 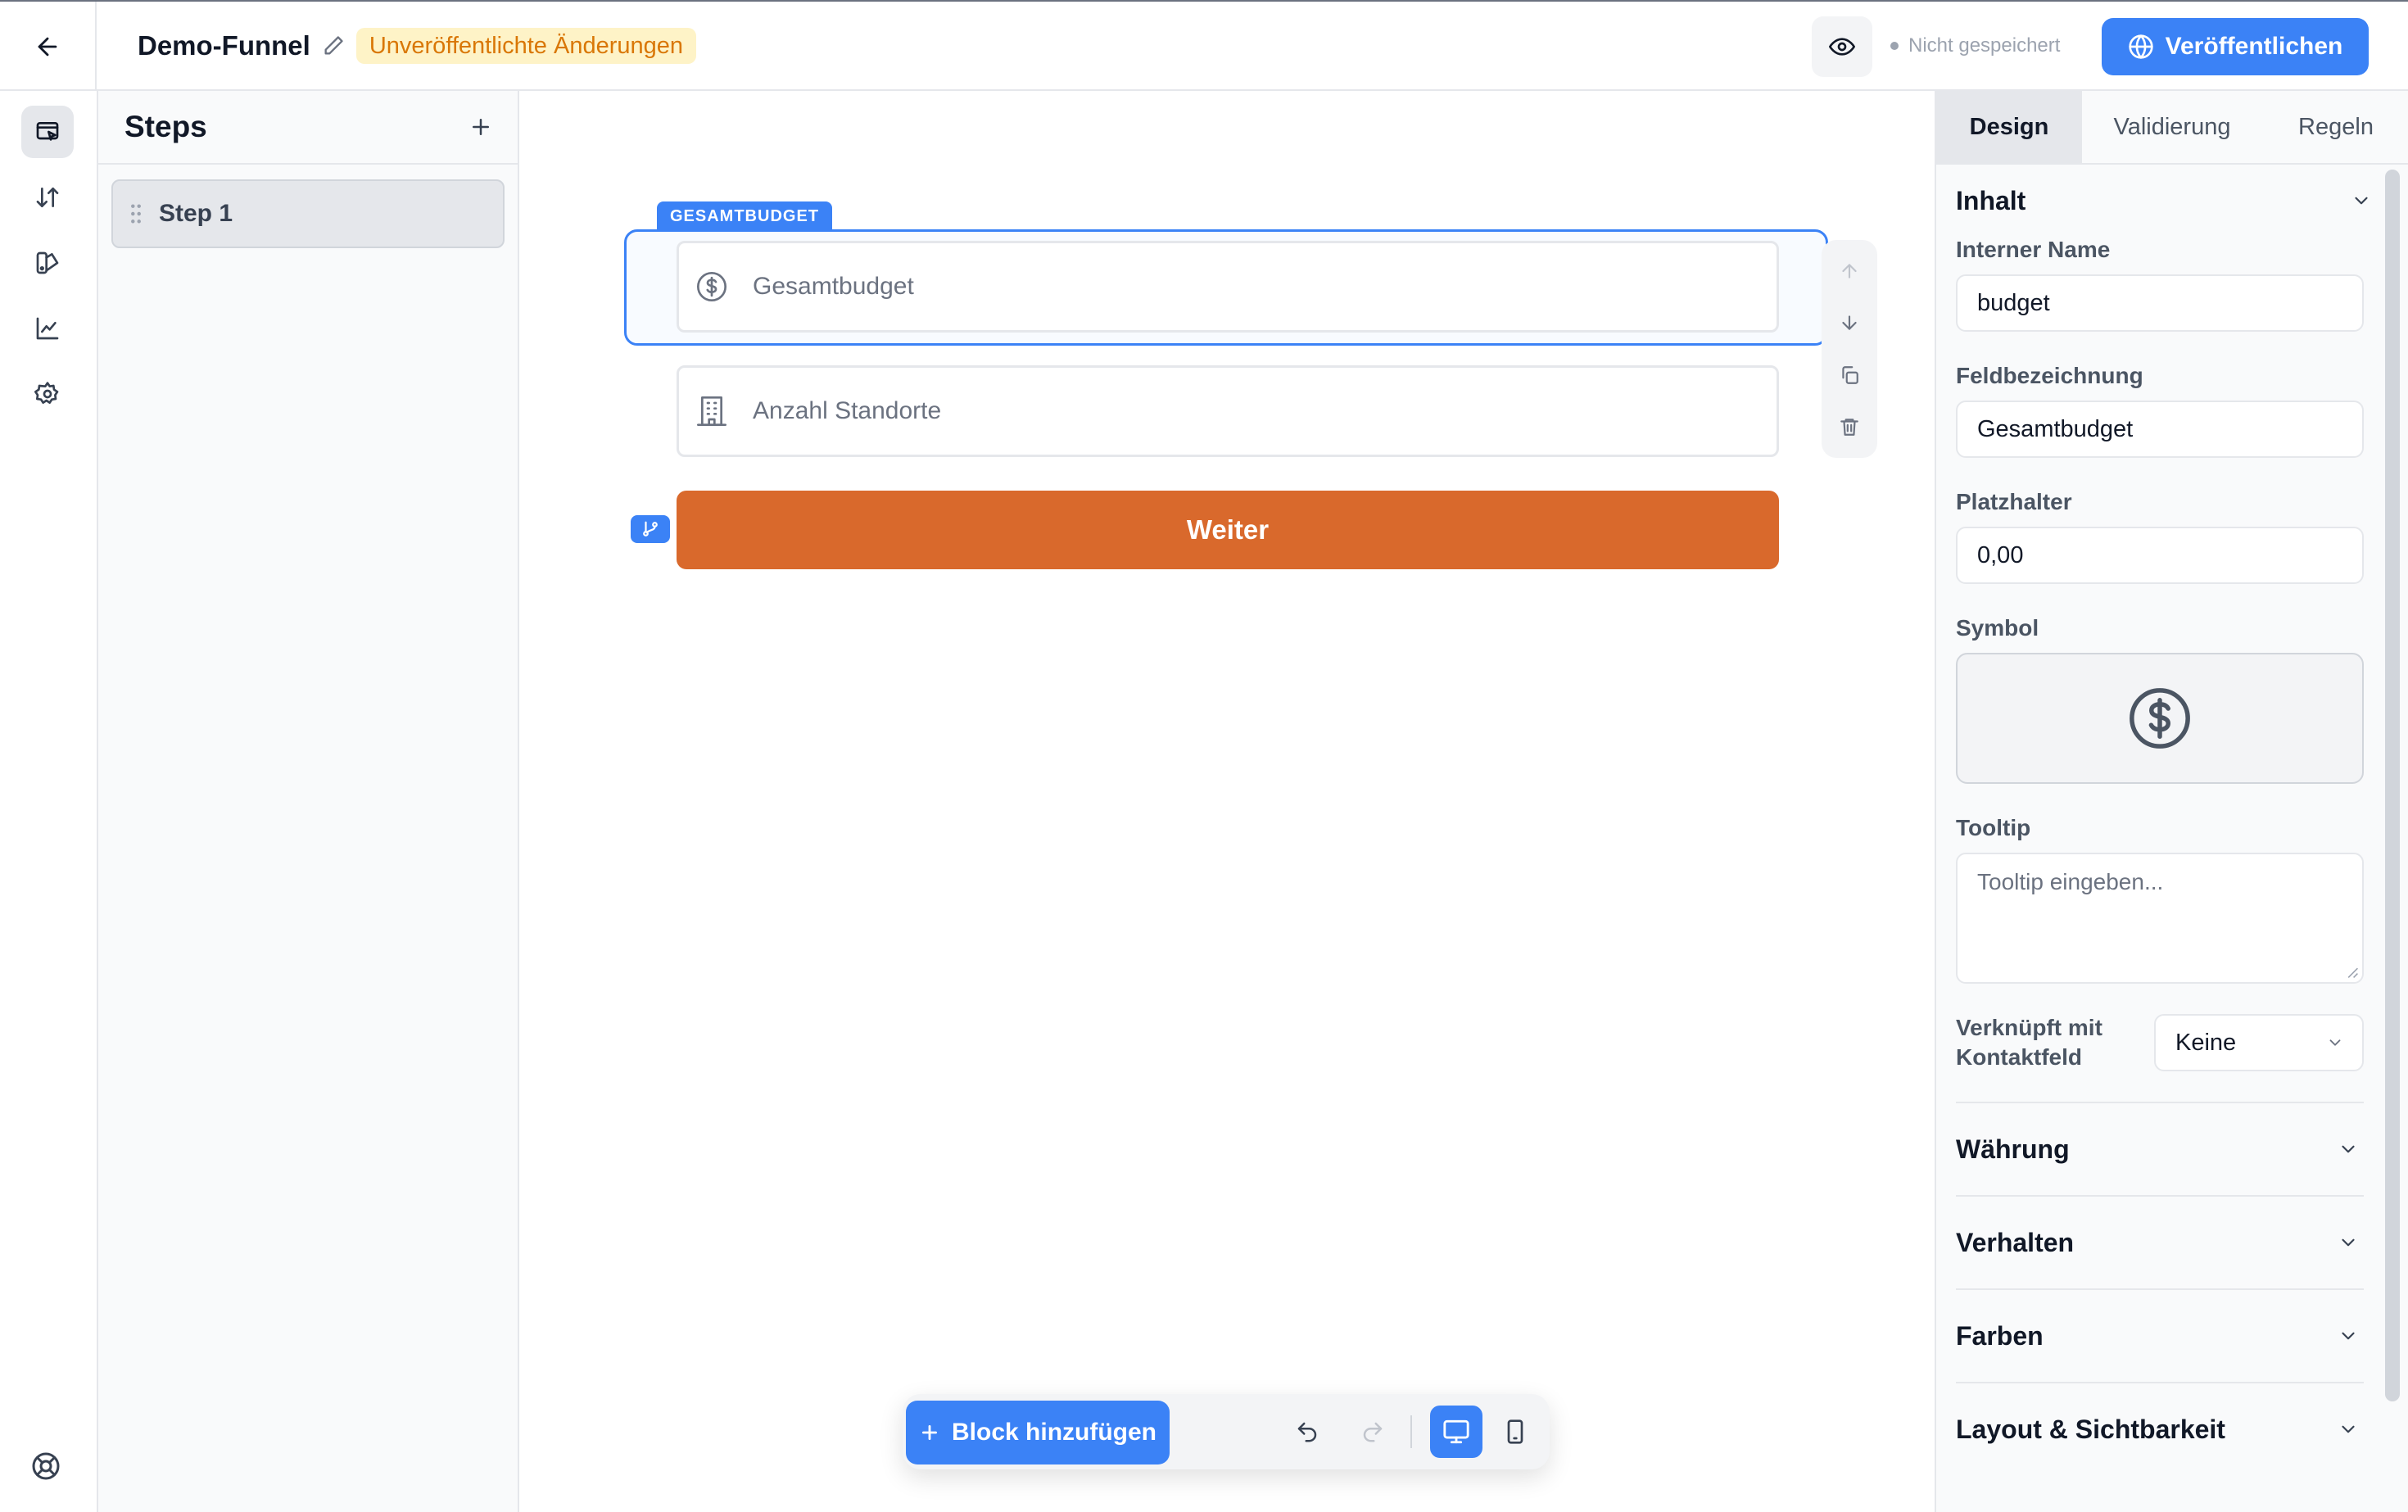 What do you see at coordinates (833, 287) in the screenshot?
I see `budget-field-placeholder: Gesamtbudget` at bounding box center [833, 287].